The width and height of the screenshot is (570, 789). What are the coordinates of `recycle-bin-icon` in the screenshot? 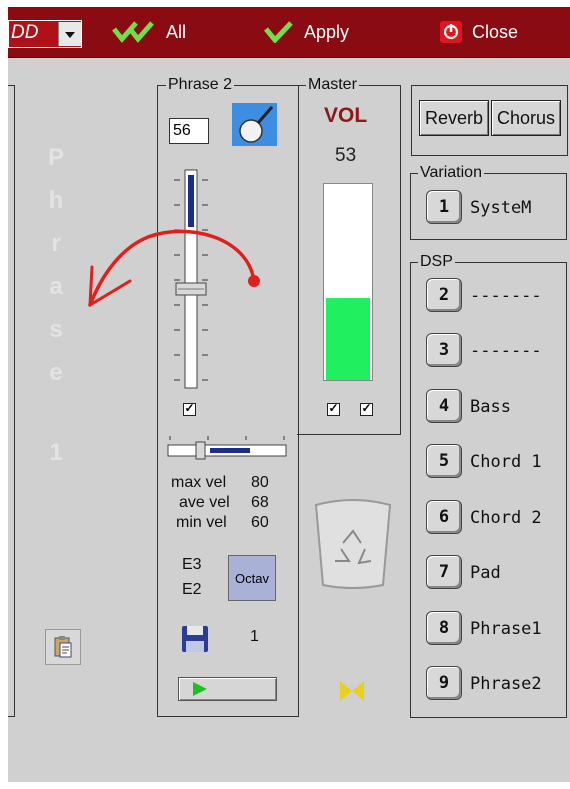 It's located at (353, 544).